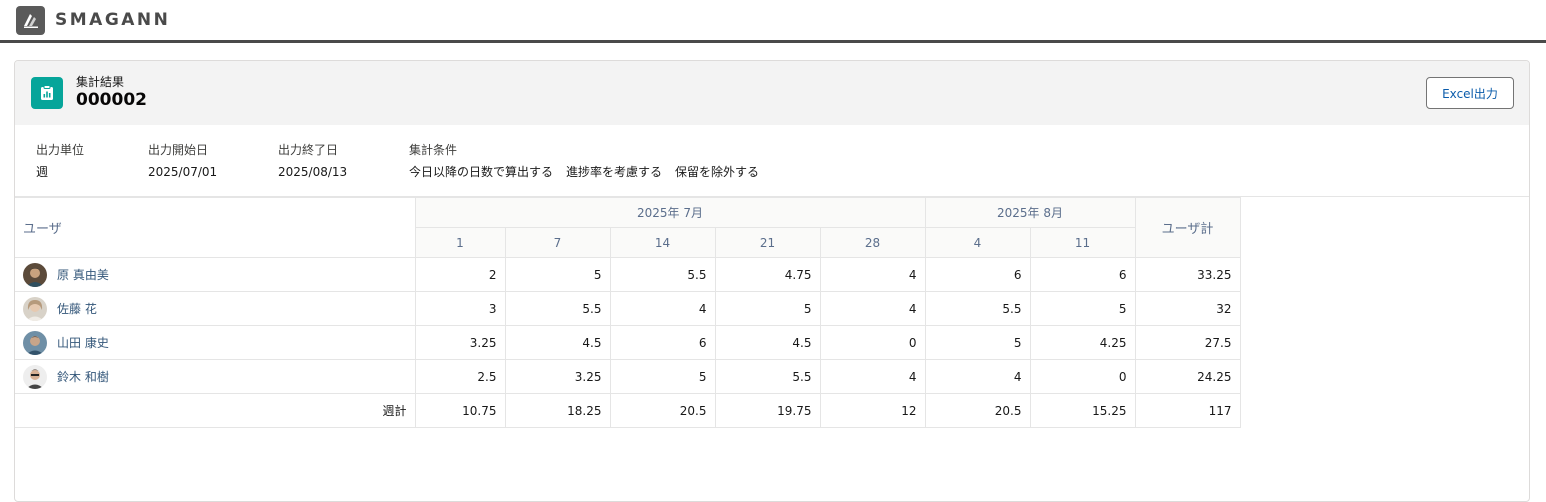 The height and width of the screenshot is (502, 1546). I want to click on user-name-link: 鈴木 和樹, so click(83, 376).